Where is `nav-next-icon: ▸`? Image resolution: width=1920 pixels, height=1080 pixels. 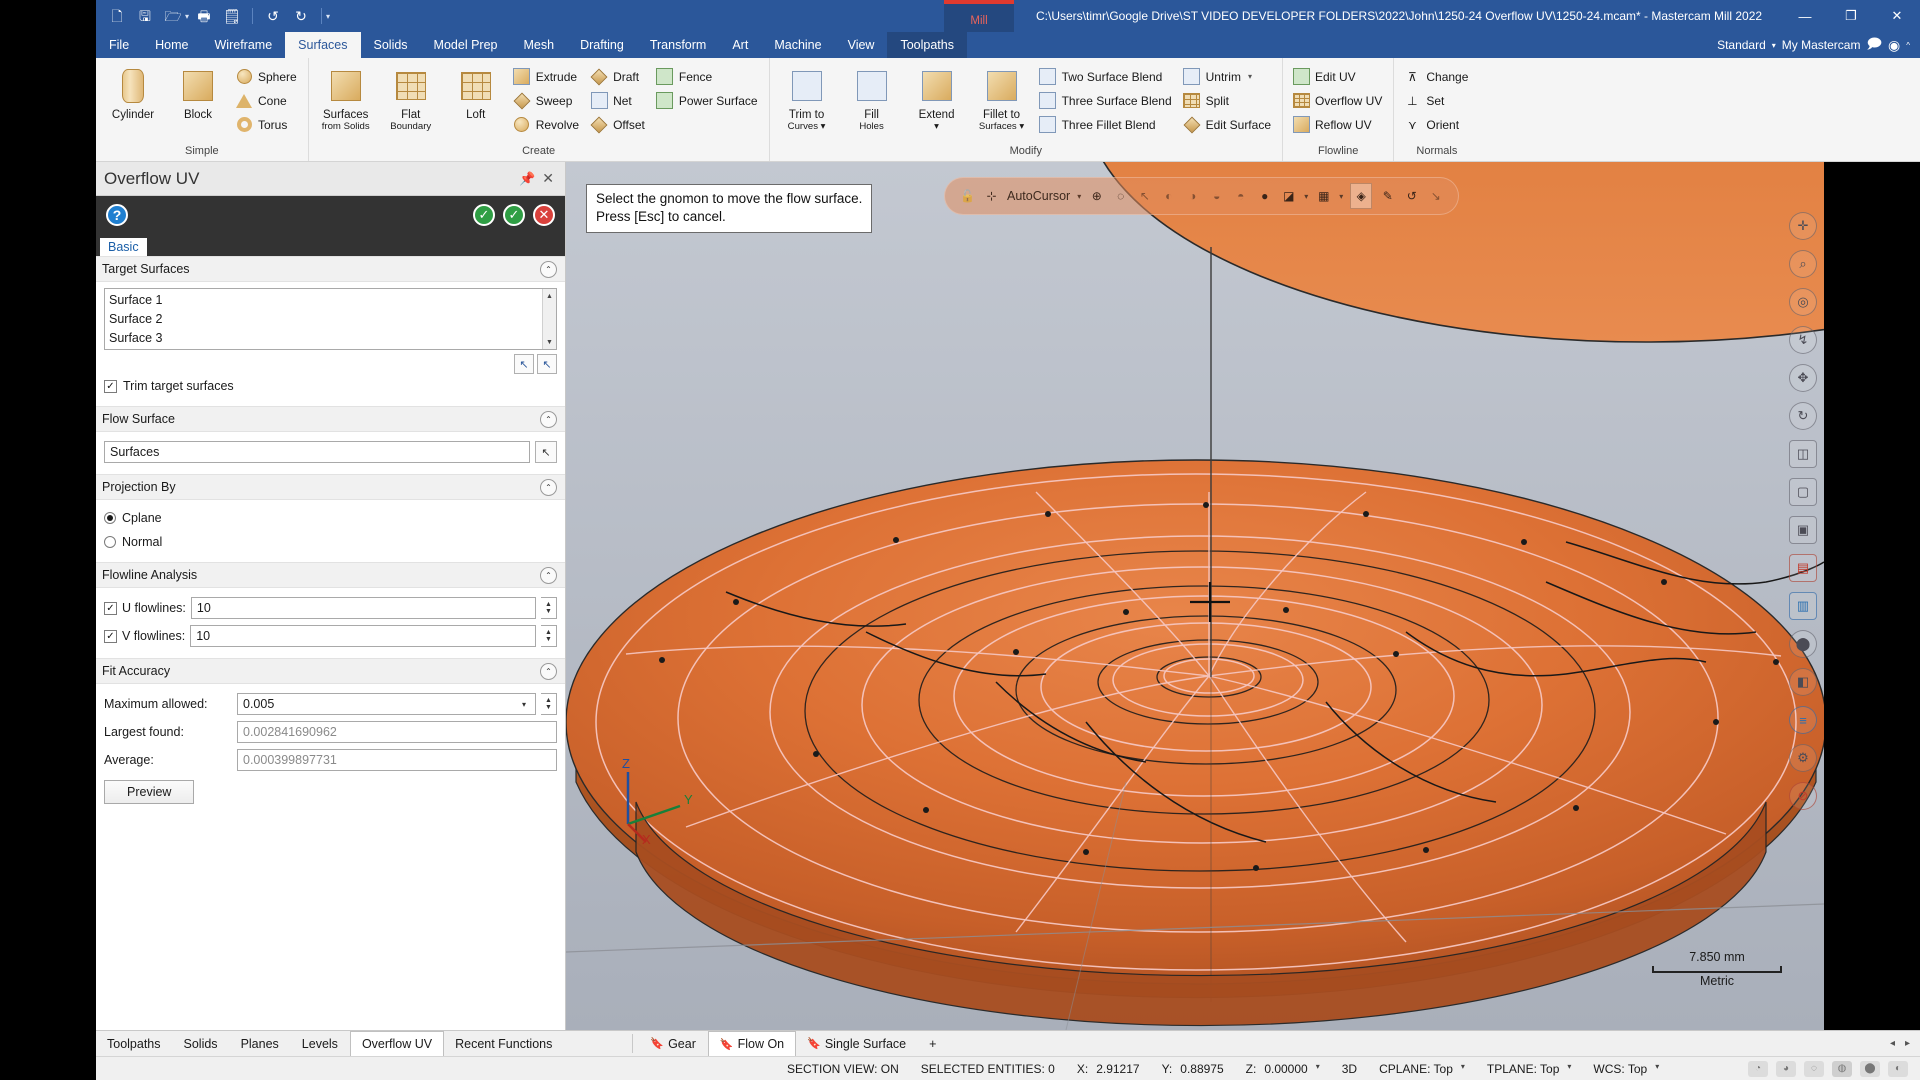
nav-next-icon: ▸ is located at coordinates (1907, 1043).